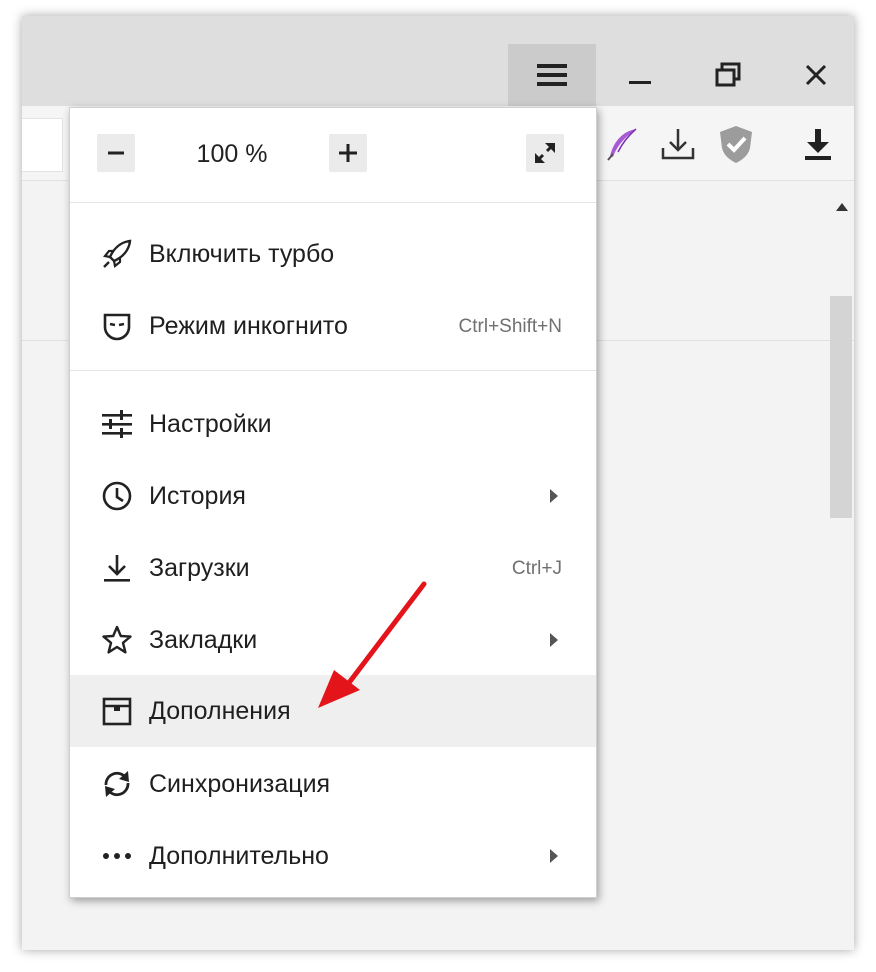 This screenshot has width=876, height=972. Describe the element at coordinates (239, 856) in the screenshot. I see `menu-item-label: Дополнительно` at that location.